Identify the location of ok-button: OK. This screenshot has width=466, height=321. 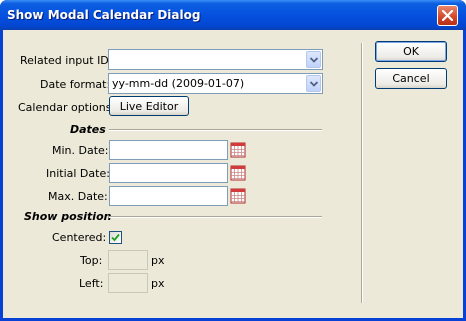
(411, 51).